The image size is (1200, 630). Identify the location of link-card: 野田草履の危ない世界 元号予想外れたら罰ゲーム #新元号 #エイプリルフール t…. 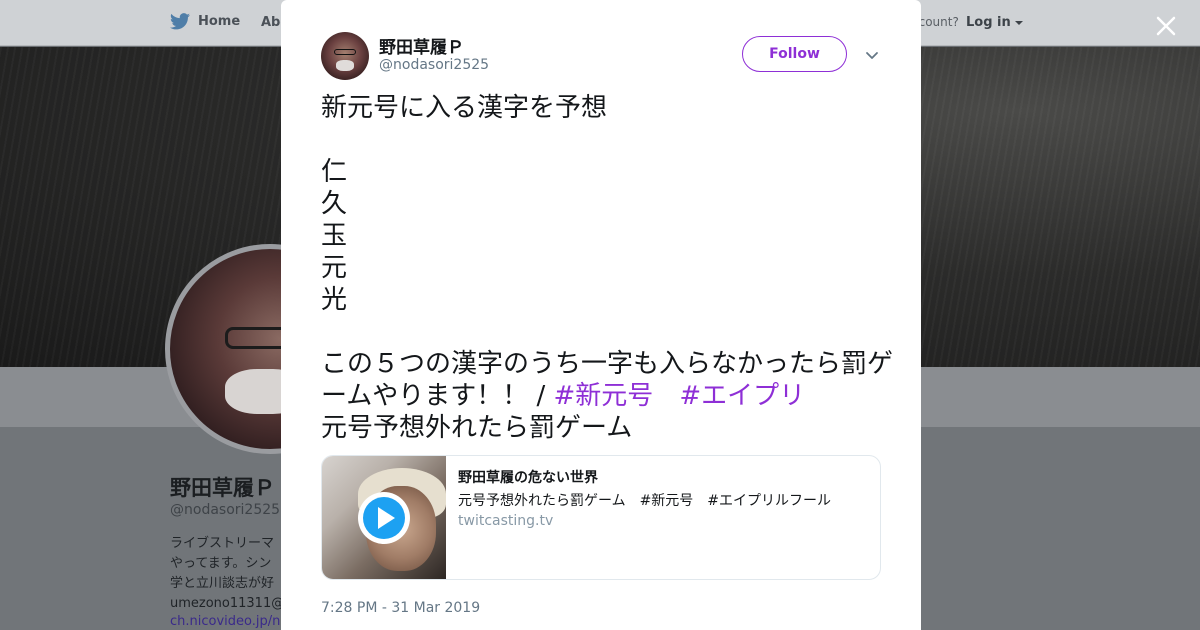
(601, 517).